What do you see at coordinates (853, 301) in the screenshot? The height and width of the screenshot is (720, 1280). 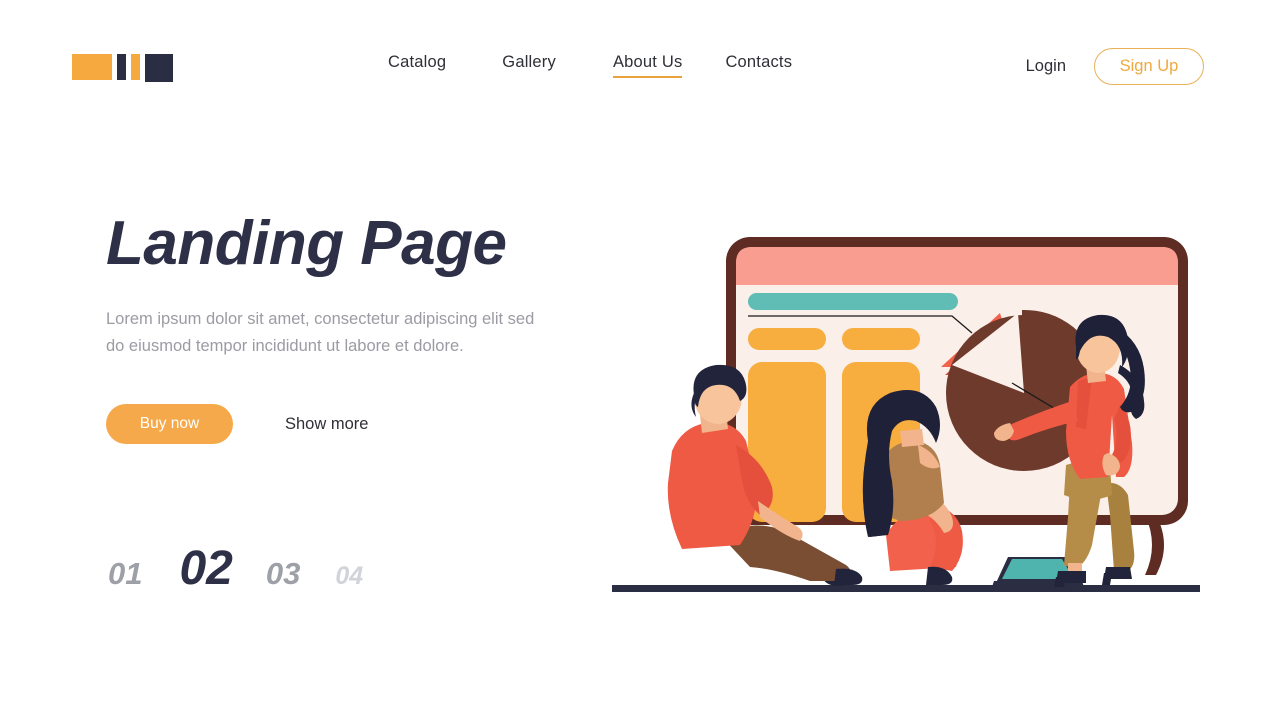 I see `chart-title-bar` at bounding box center [853, 301].